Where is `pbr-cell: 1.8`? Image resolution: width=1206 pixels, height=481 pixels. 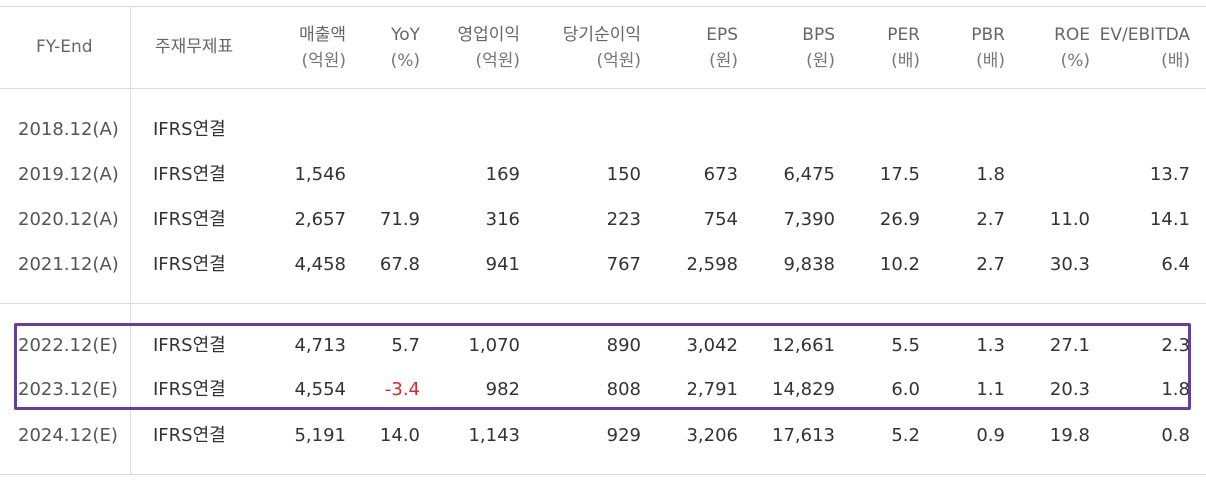
pbr-cell: 1.8 is located at coordinates (990, 174).